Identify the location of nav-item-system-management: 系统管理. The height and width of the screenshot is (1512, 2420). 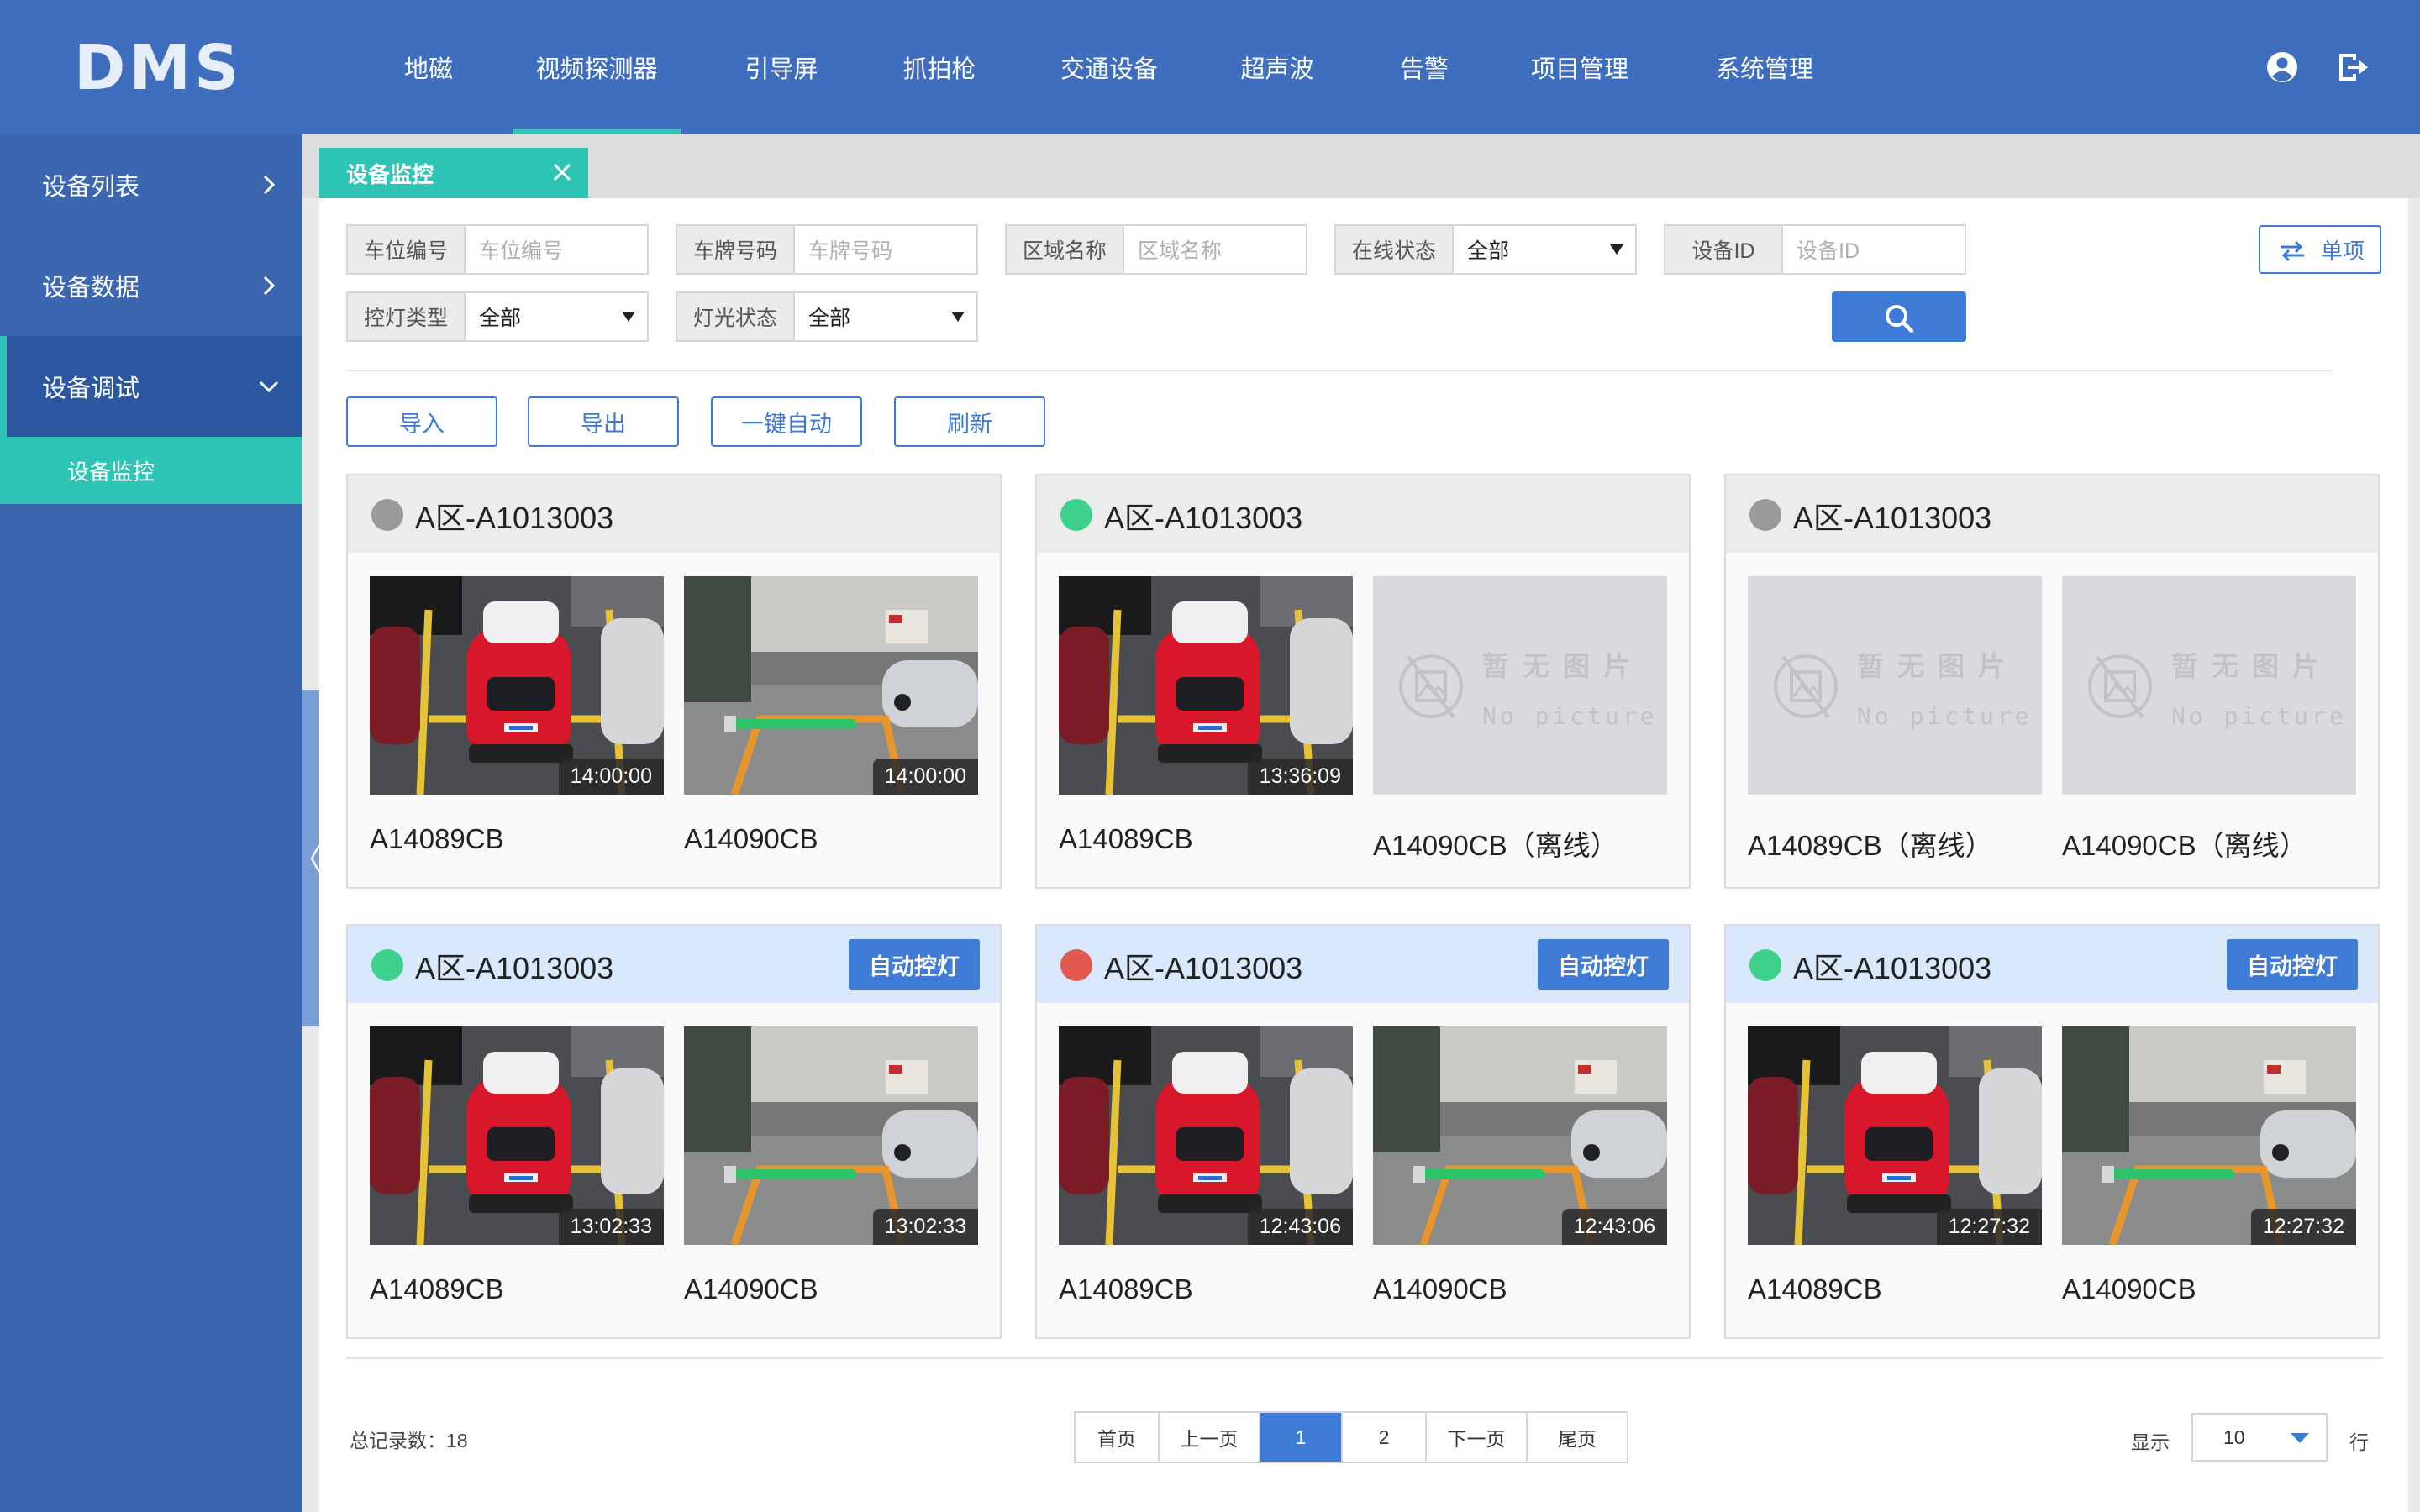
(1764, 67).